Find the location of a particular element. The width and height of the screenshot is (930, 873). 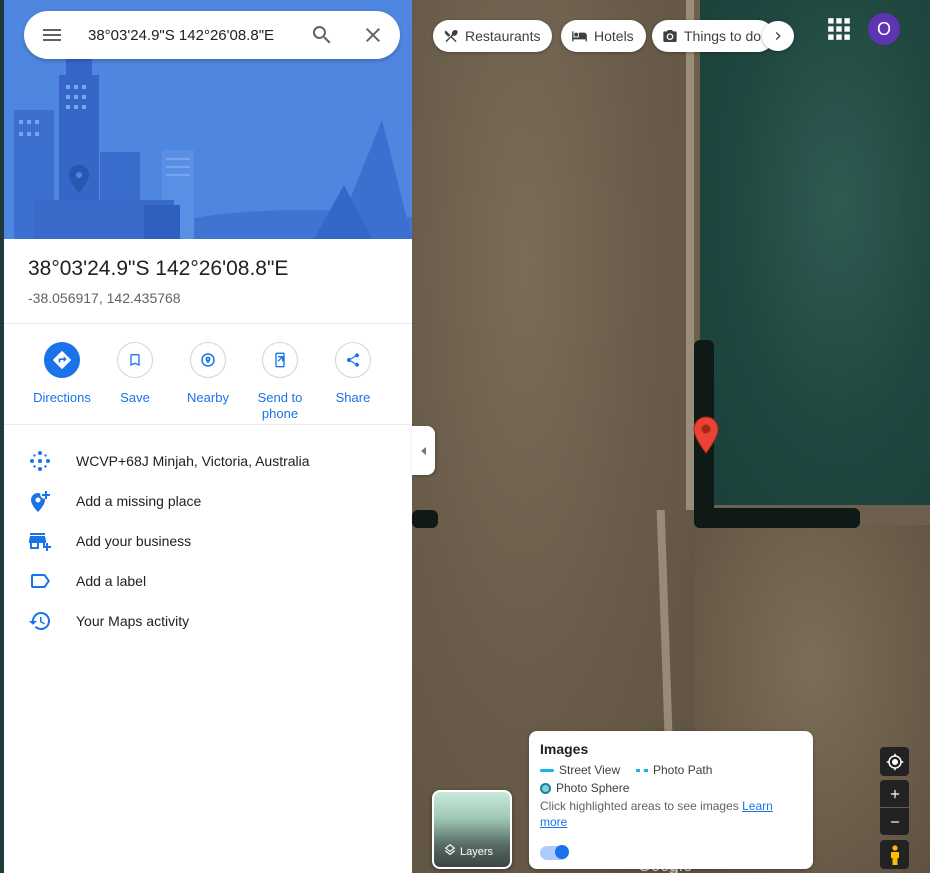

collapse-panel-button is located at coordinates (423, 450).